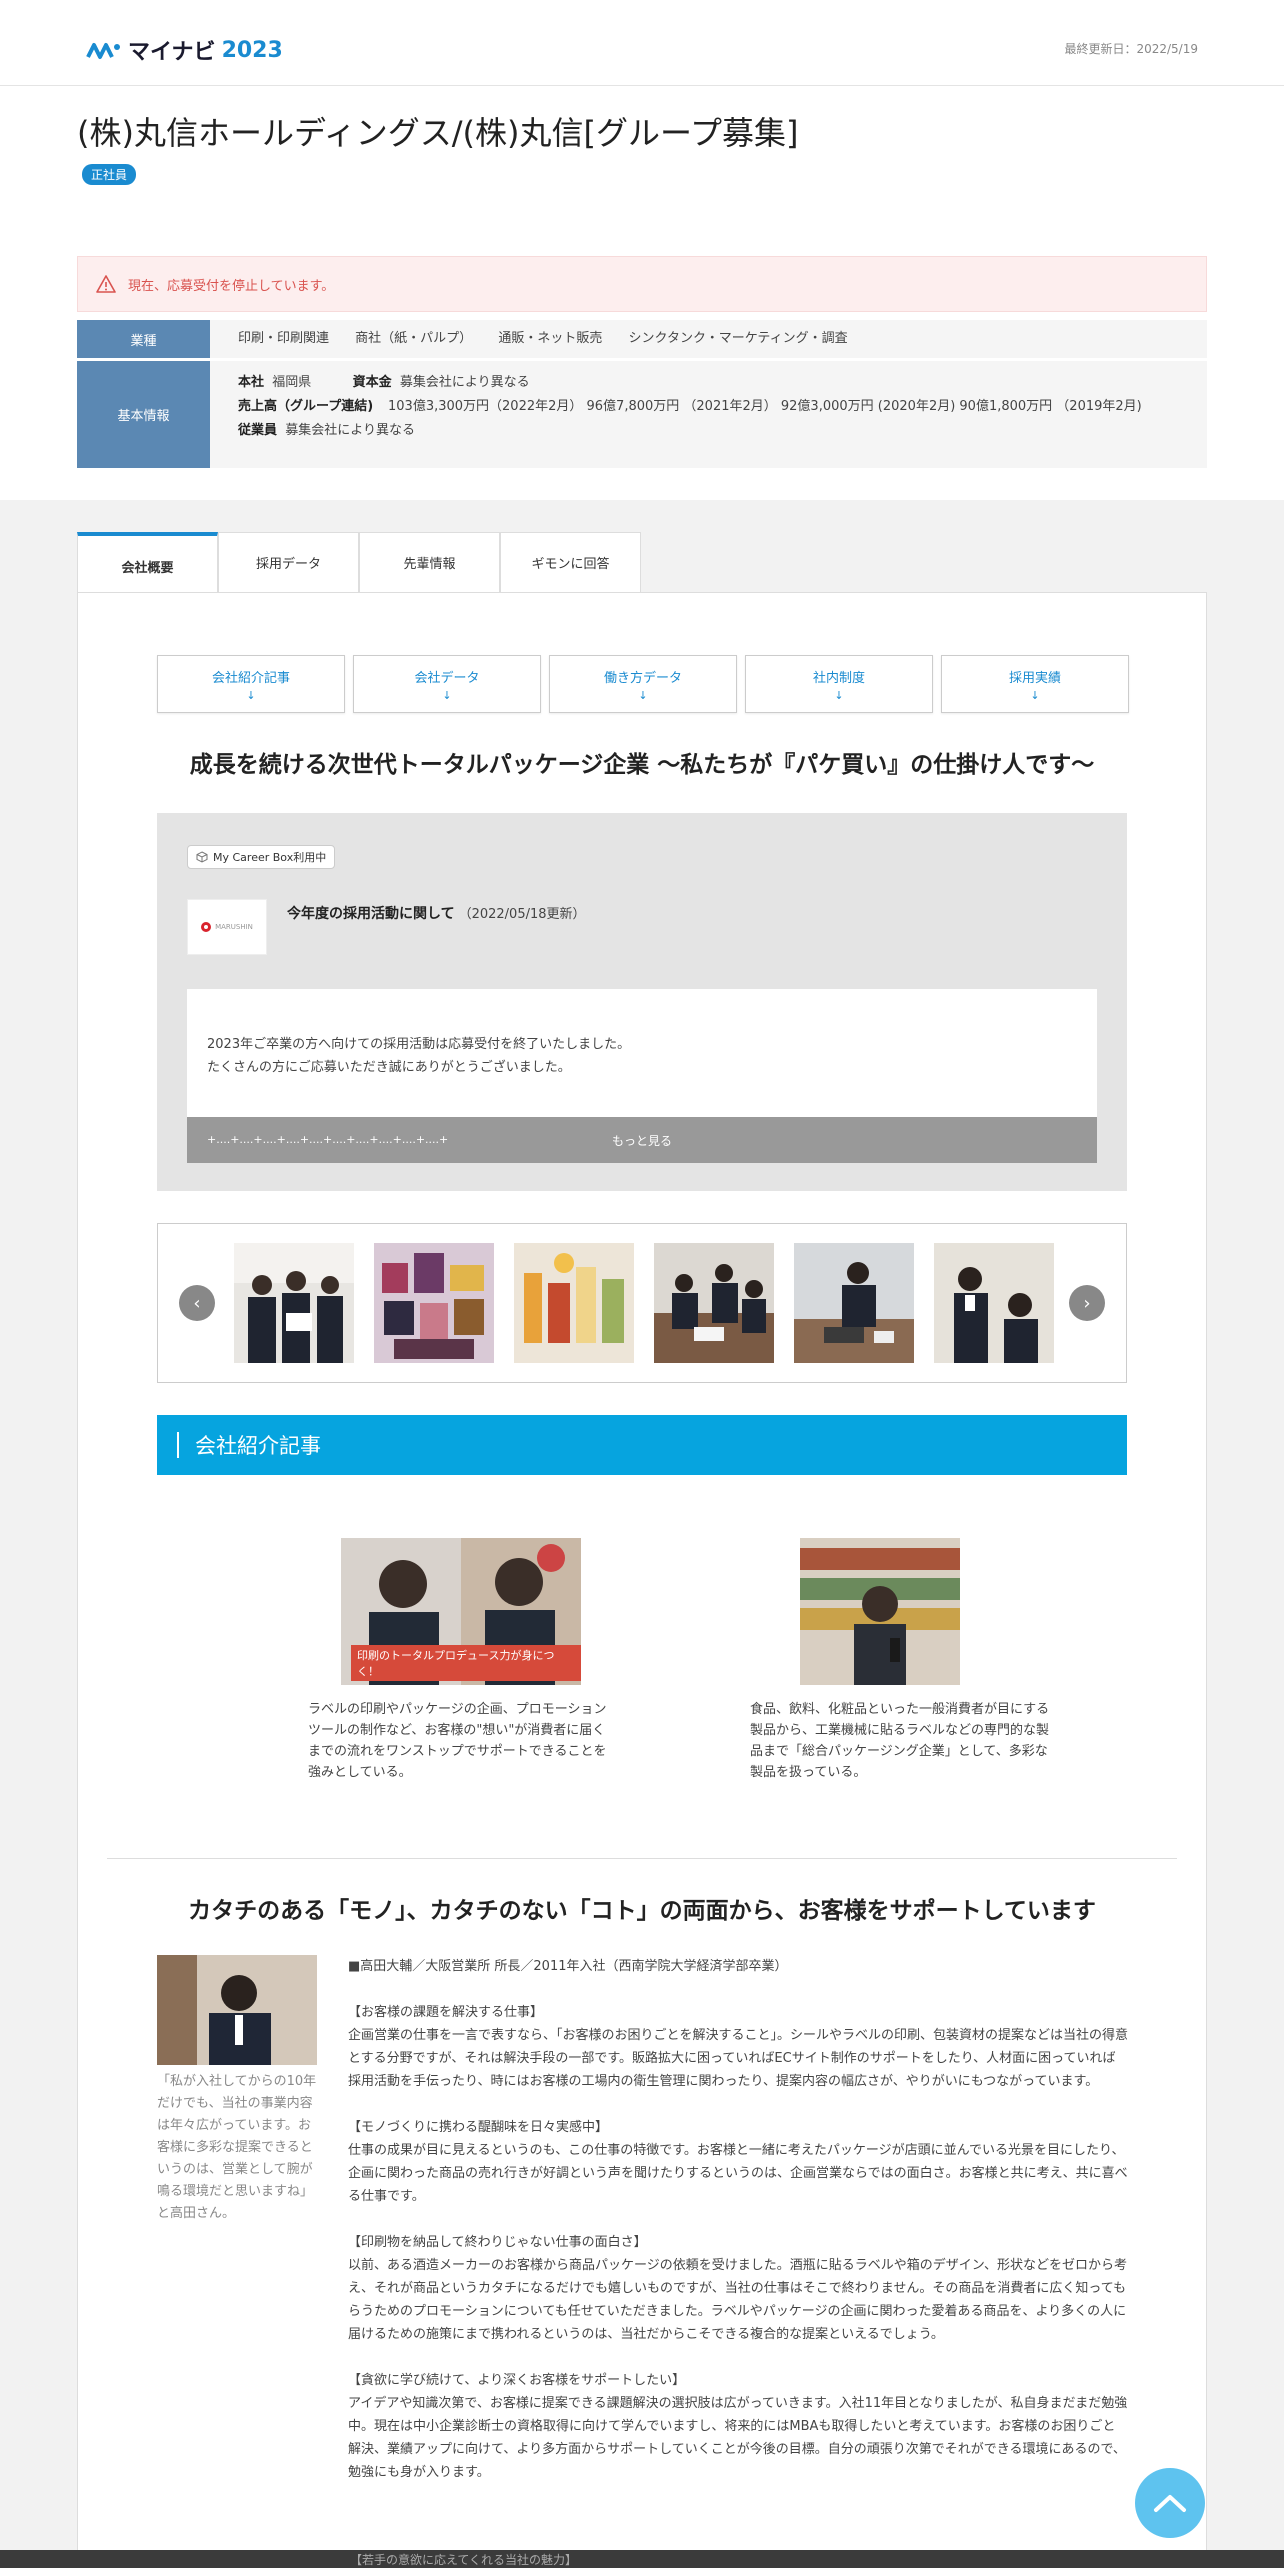  I want to click on article-caption: 印刷のトータルプロデュース力が身につく！, so click(466, 1663).